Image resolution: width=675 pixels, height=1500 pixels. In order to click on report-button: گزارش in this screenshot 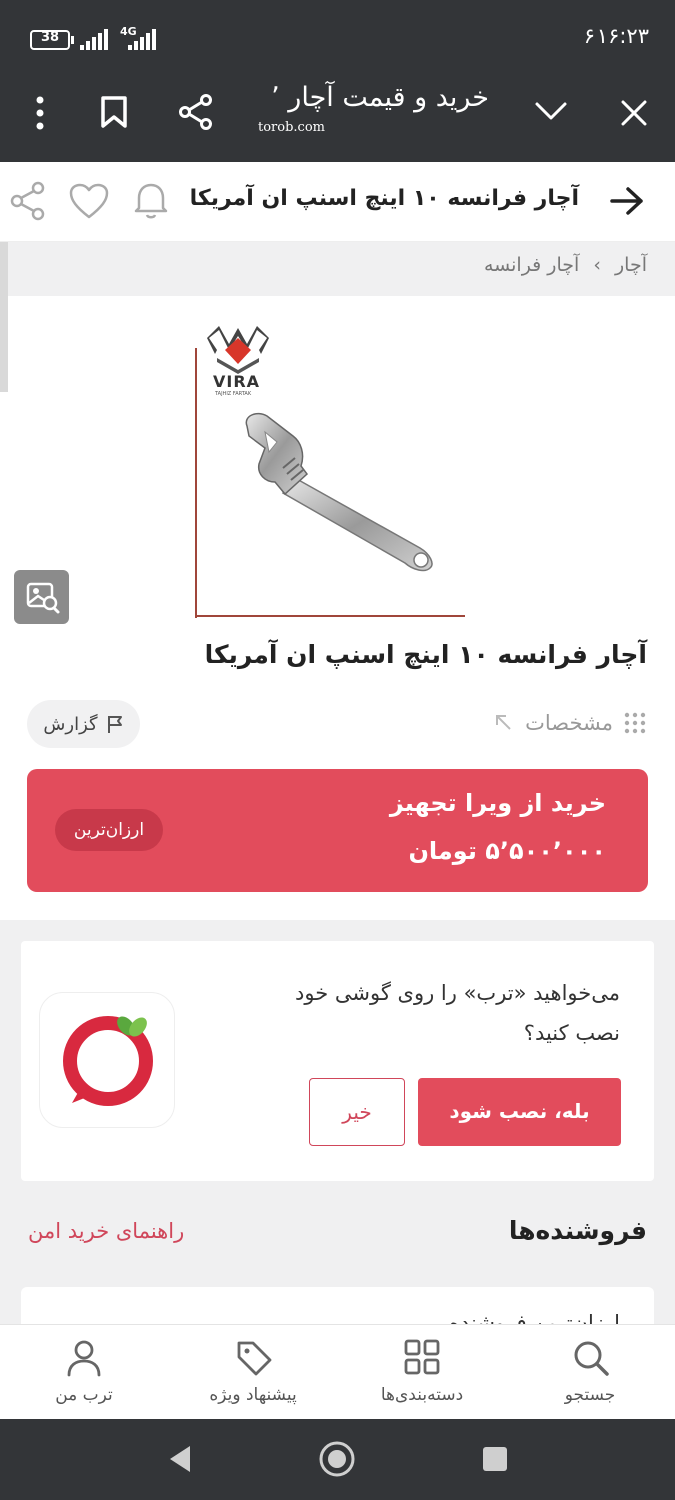, I will do `click(83, 724)`.